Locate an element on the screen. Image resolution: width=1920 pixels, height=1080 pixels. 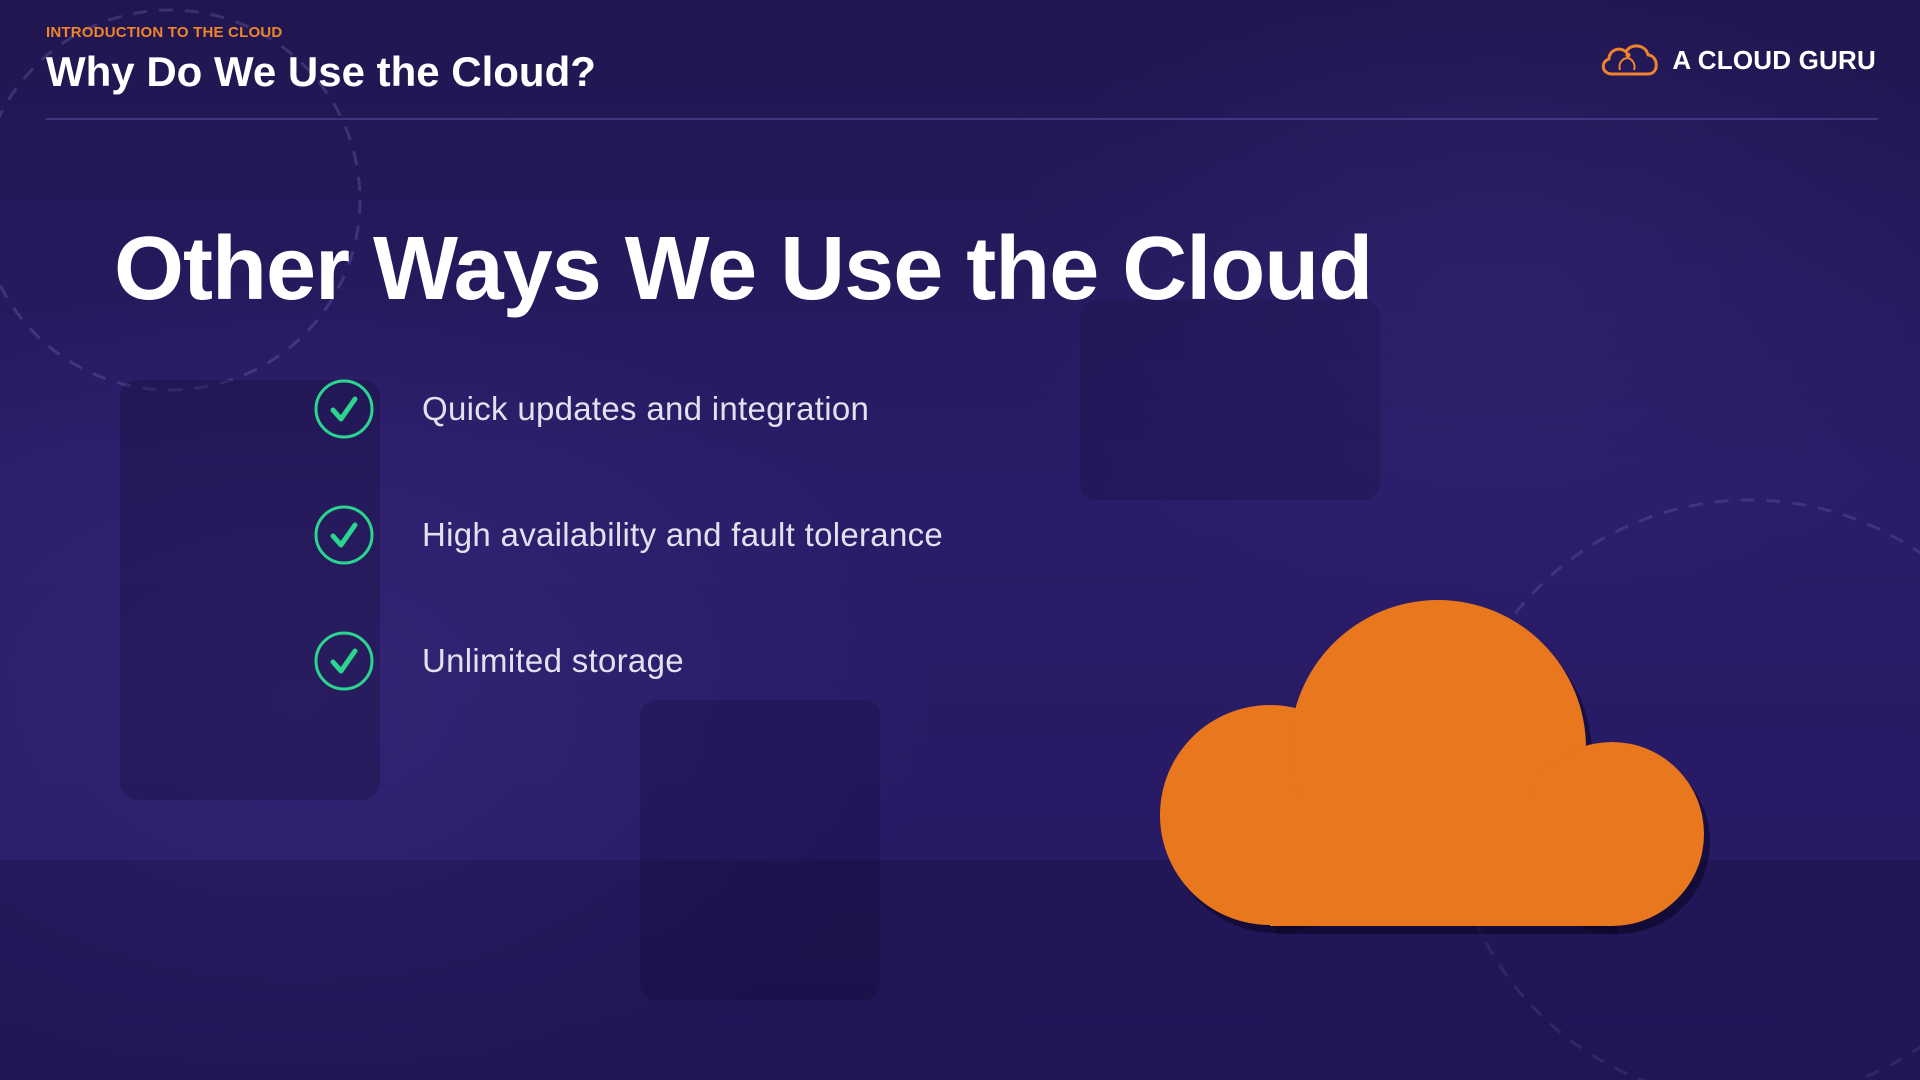
list-item: High availability and fault tolerance is located at coordinates (628, 535).